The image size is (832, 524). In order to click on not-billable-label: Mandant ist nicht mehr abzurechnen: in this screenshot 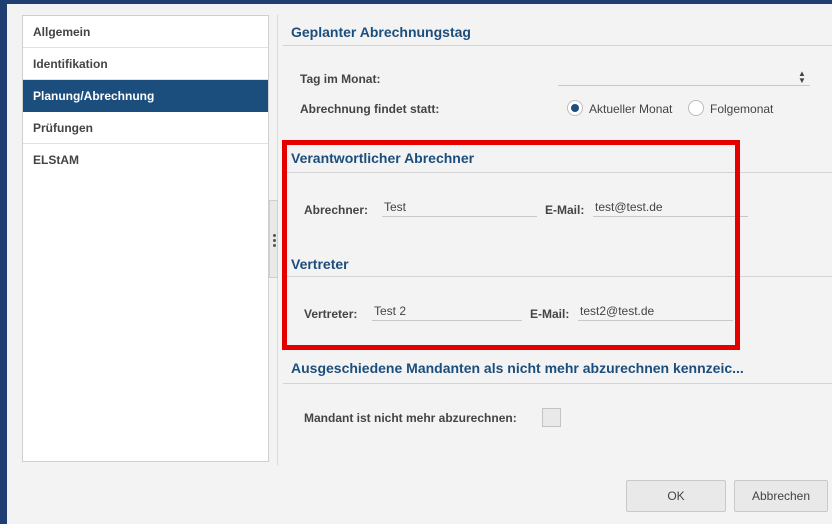, I will do `click(410, 418)`.